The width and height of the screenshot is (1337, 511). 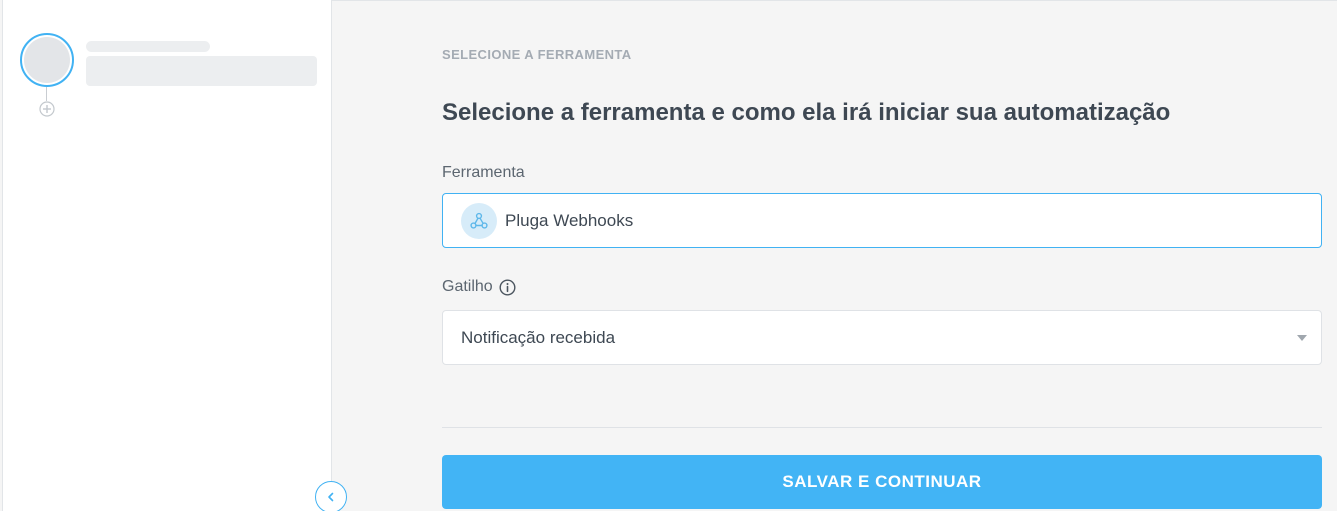 I want to click on collapse-sidebar-button, so click(x=331, y=496).